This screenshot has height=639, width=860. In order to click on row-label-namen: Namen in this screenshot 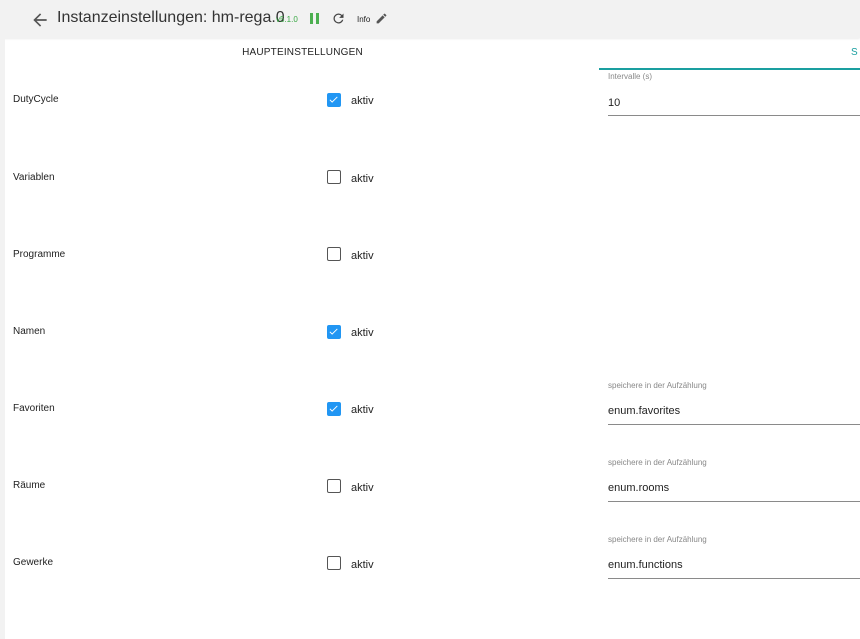, I will do `click(29, 331)`.